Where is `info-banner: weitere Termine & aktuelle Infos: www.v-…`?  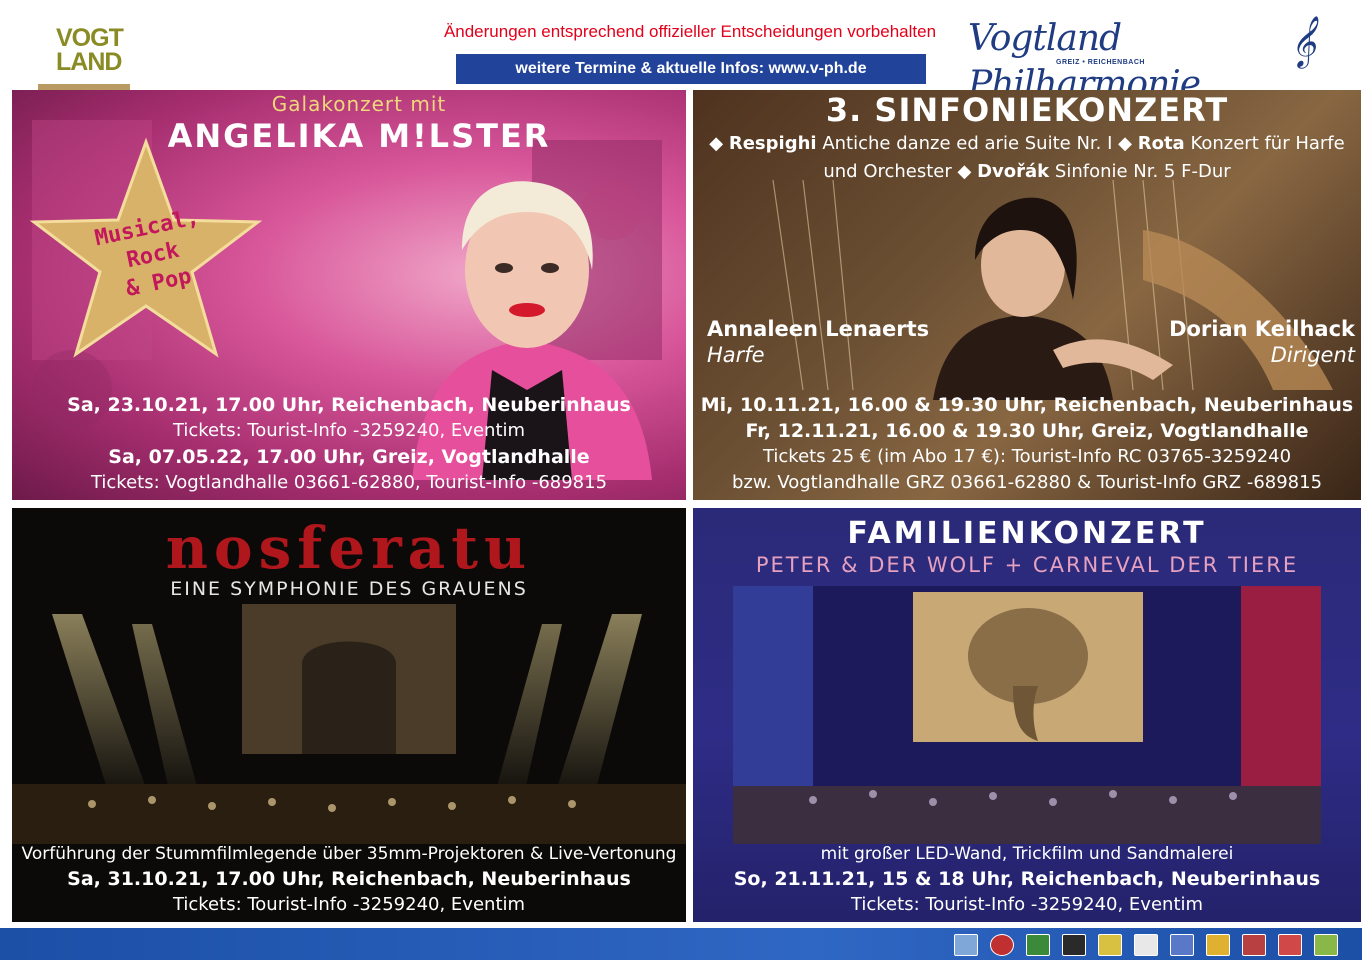
info-banner: weitere Termine & aktuelle Infos: www.v-… is located at coordinates (691, 69).